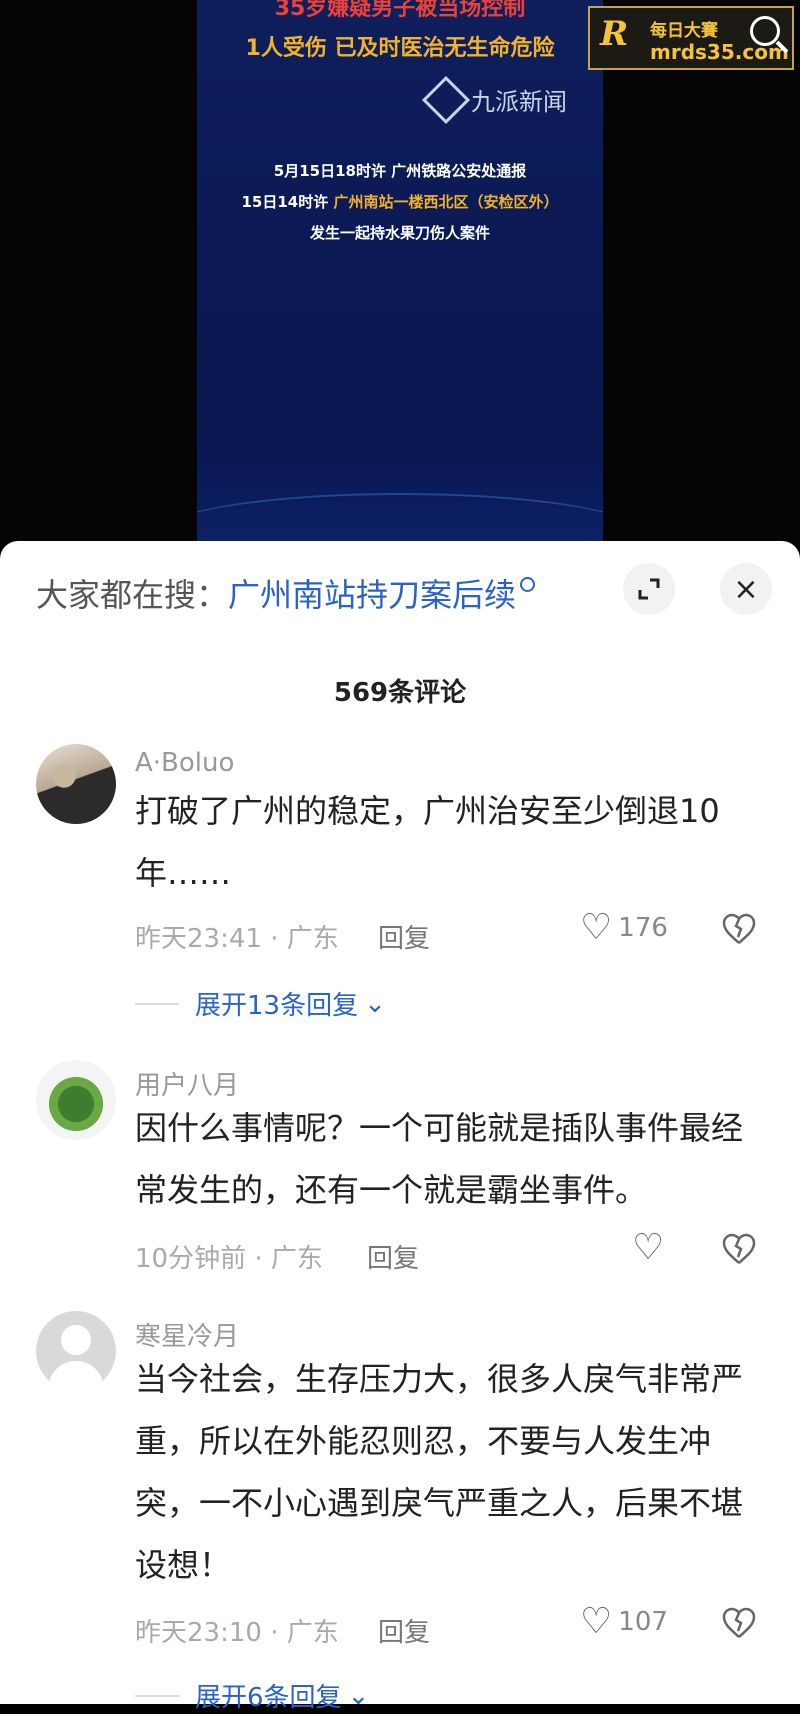 This screenshot has width=800, height=1714. What do you see at coordinates (285, 202) in the screenshot?
I see `caption-prefix: 15日14时许` at bounding box center [285, 202].